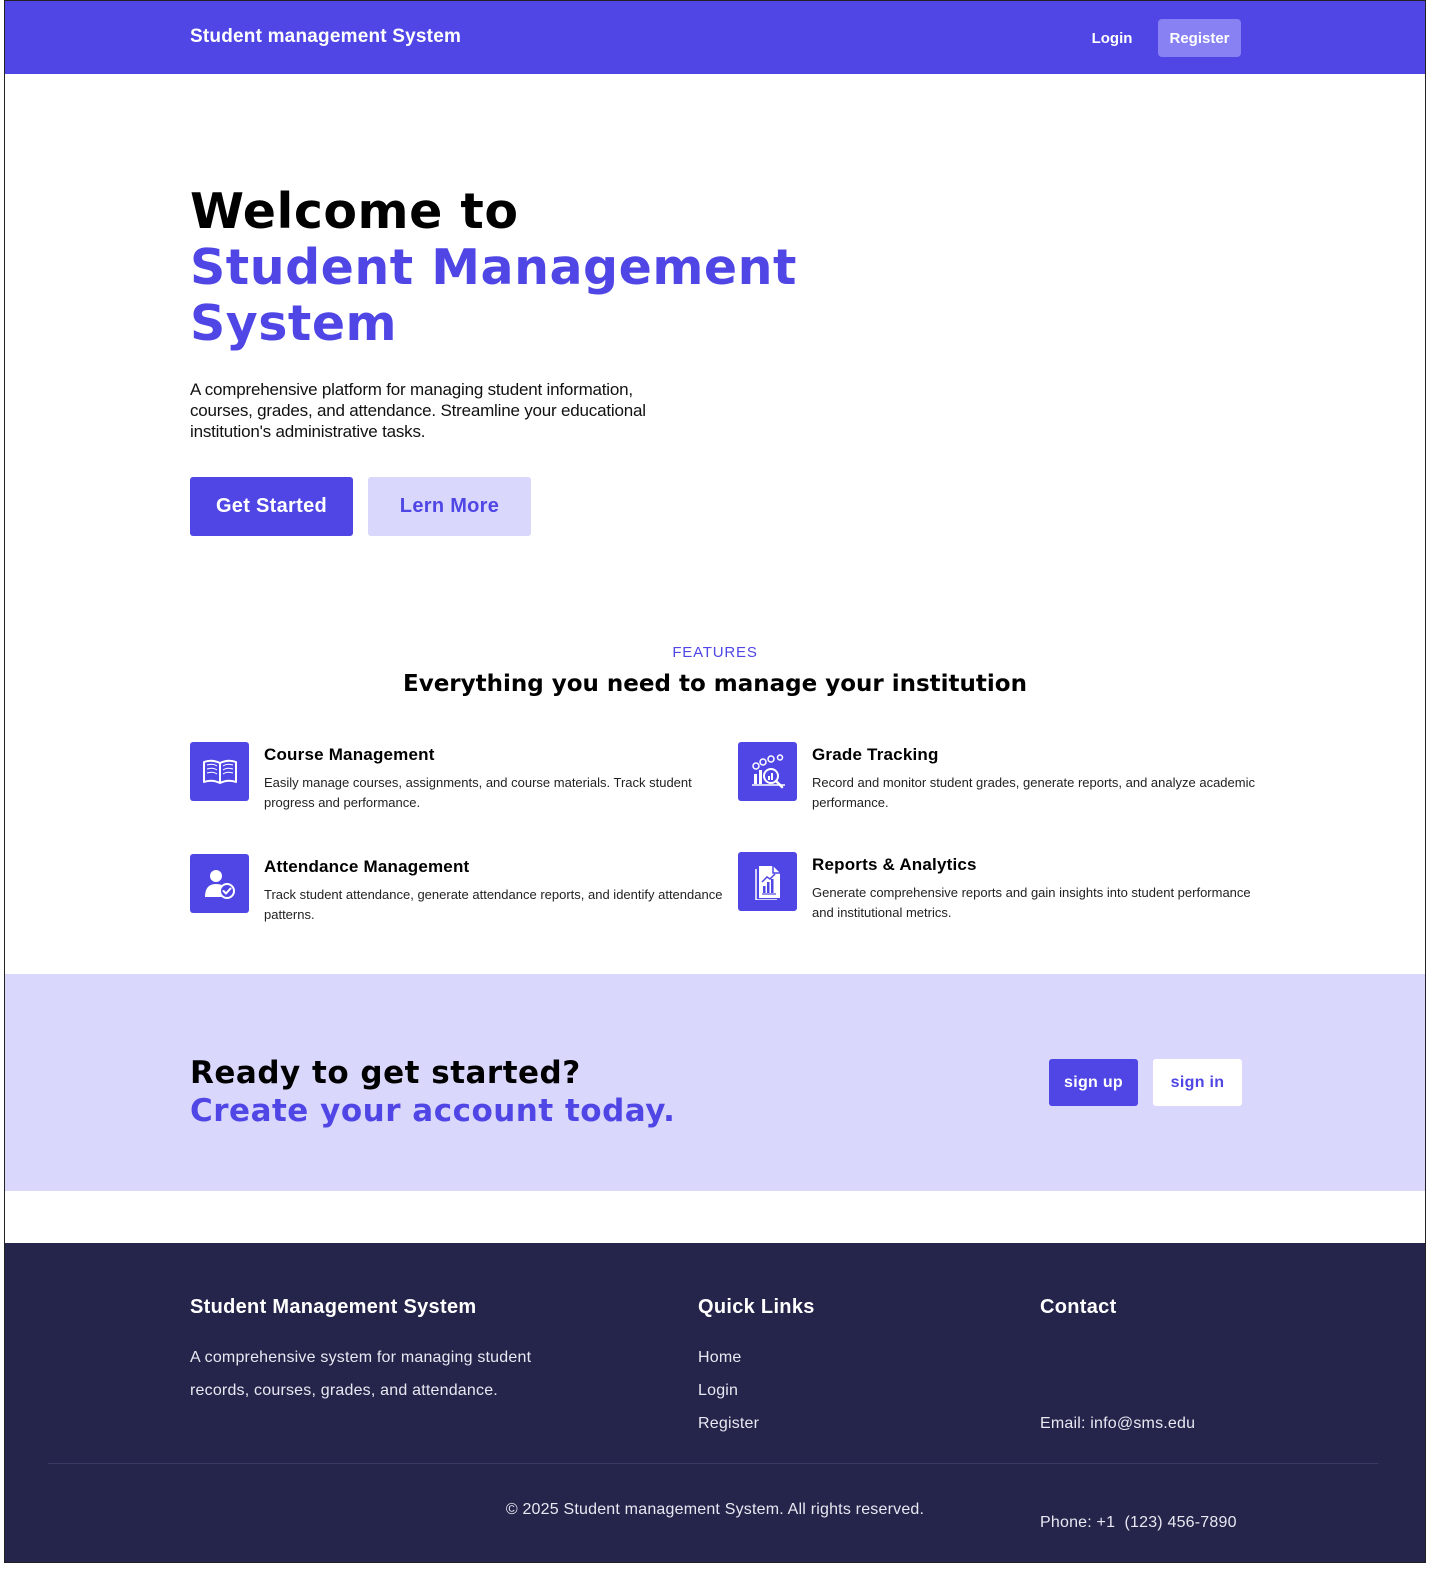 The width and height of the screenshot is (1448, 1589). What do you see at coordinates (715, 37) in the screenshot?
I see `navbar: Student management System Login Register` at bounding box center [715, 37].